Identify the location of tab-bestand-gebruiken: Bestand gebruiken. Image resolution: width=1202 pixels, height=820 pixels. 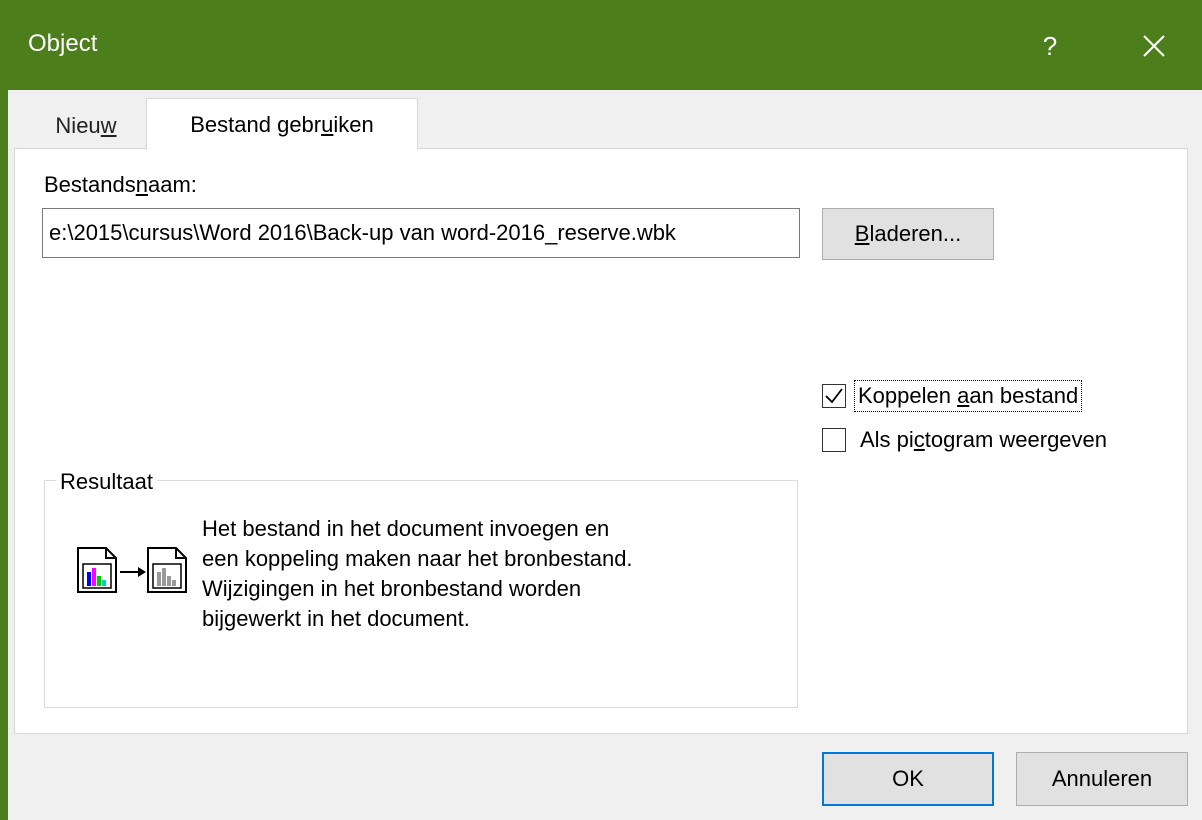
(282, 124).